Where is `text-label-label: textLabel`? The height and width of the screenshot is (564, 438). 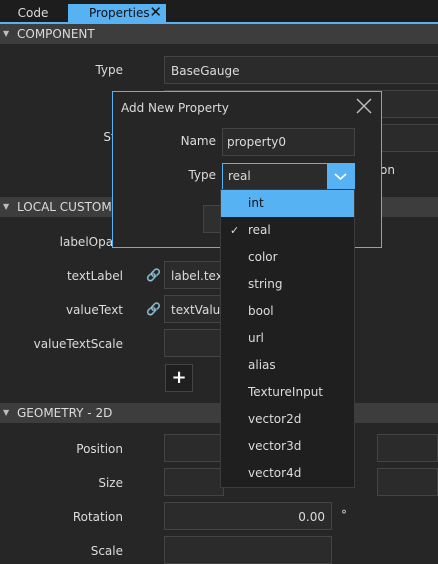
text-label-label: textLabel is located at coordinates (94, 276).